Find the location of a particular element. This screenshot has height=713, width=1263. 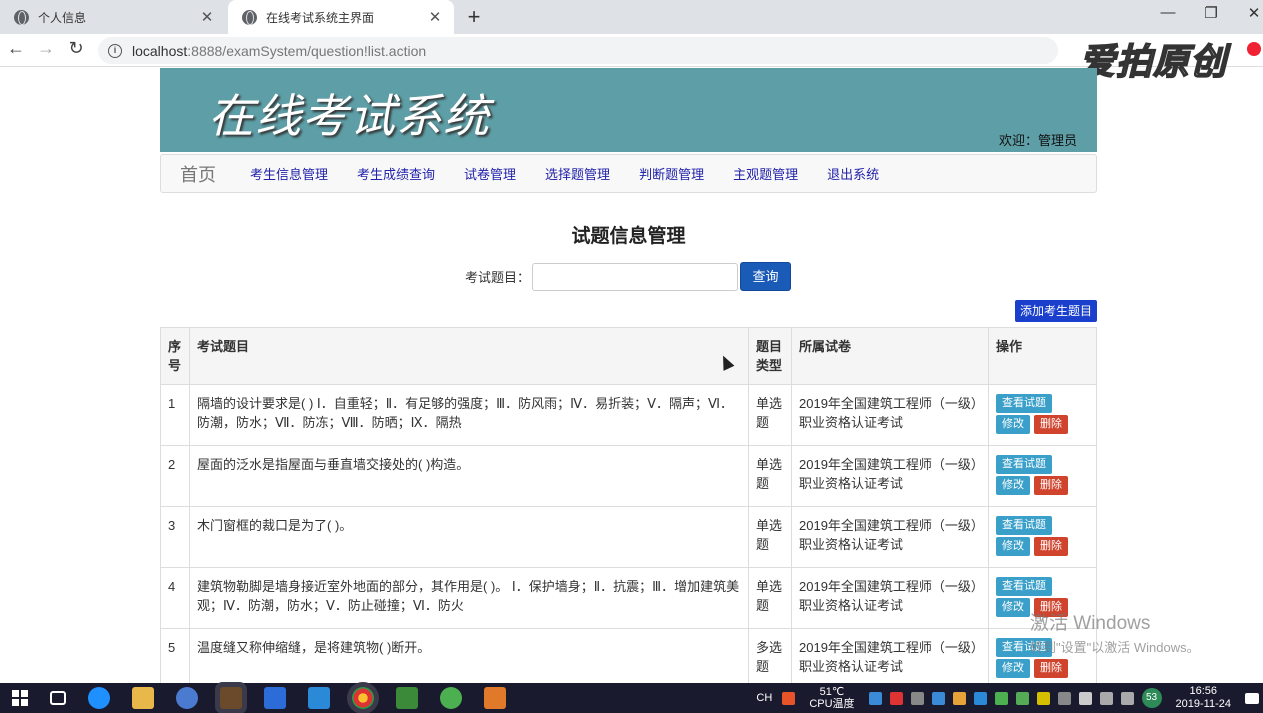

browser-q-icon is located at coordinates (99, 698).